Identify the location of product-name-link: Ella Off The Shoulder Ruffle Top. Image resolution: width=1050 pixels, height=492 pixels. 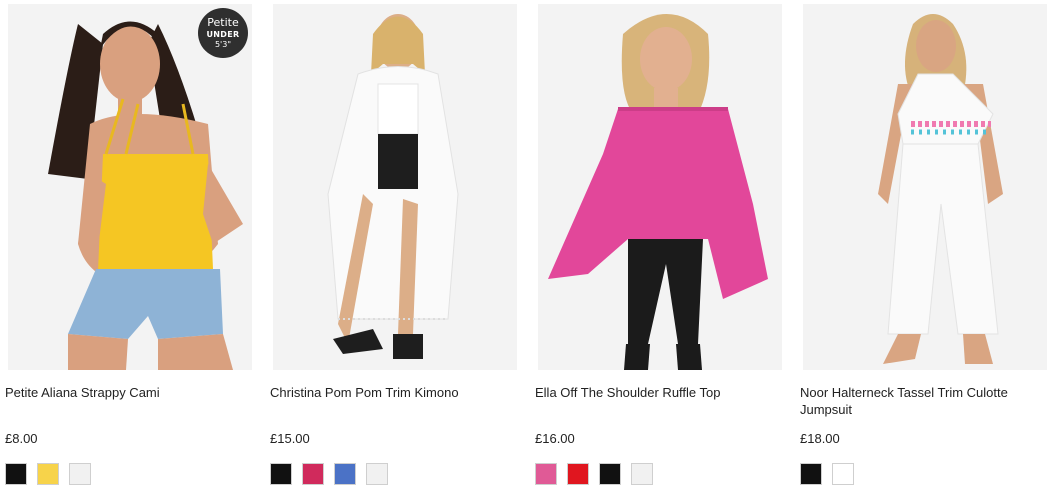
(657, 392).